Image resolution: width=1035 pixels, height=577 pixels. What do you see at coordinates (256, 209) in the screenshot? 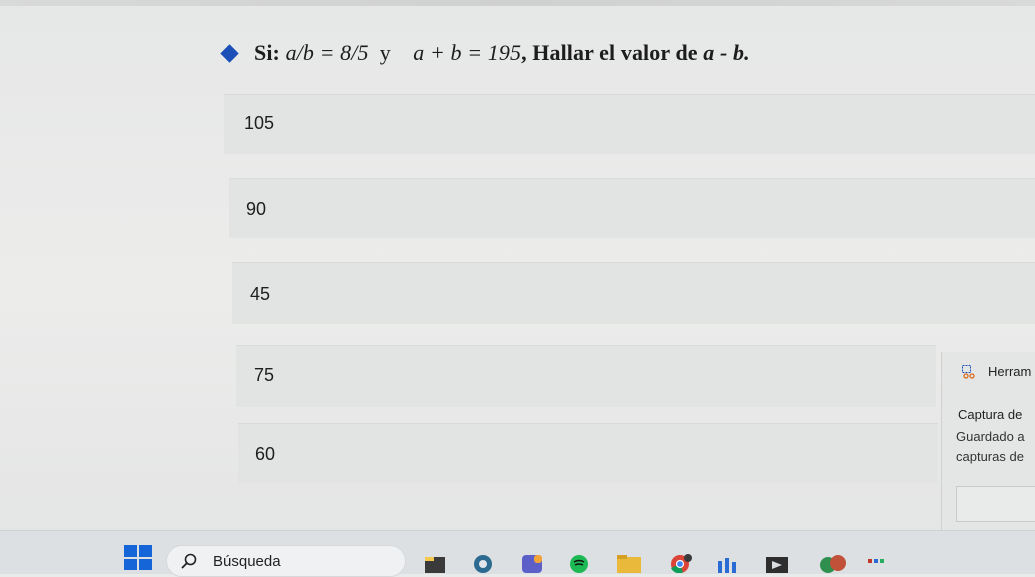
I see `answer-option-label: 90` at bounding box center [256, 209].